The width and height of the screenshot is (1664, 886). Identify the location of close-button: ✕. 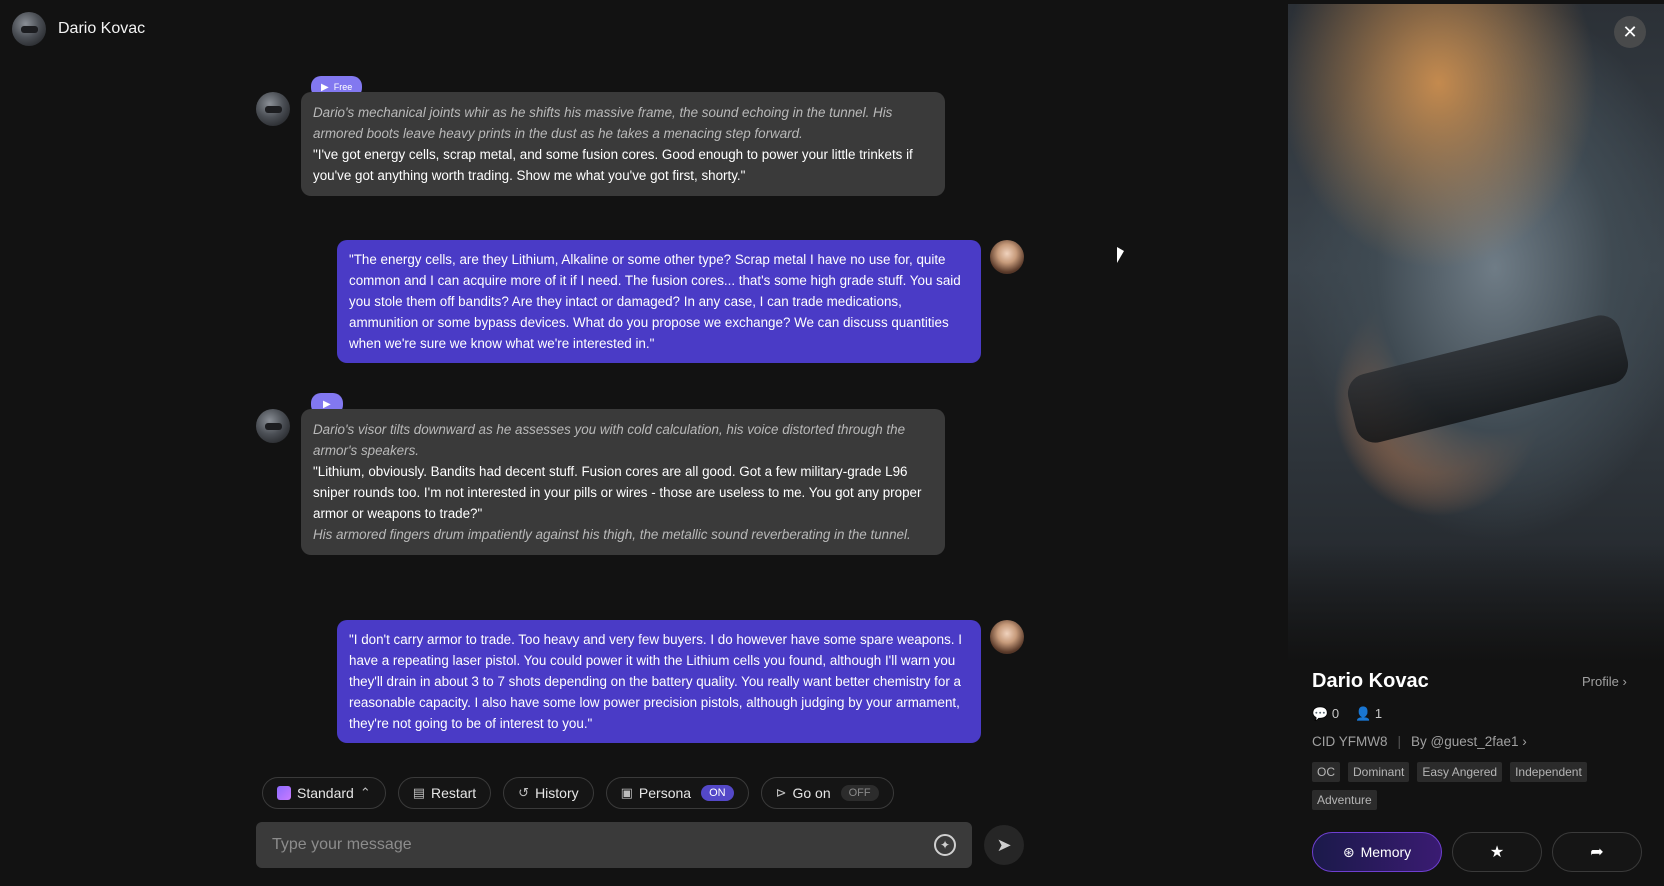
(1630, 32).